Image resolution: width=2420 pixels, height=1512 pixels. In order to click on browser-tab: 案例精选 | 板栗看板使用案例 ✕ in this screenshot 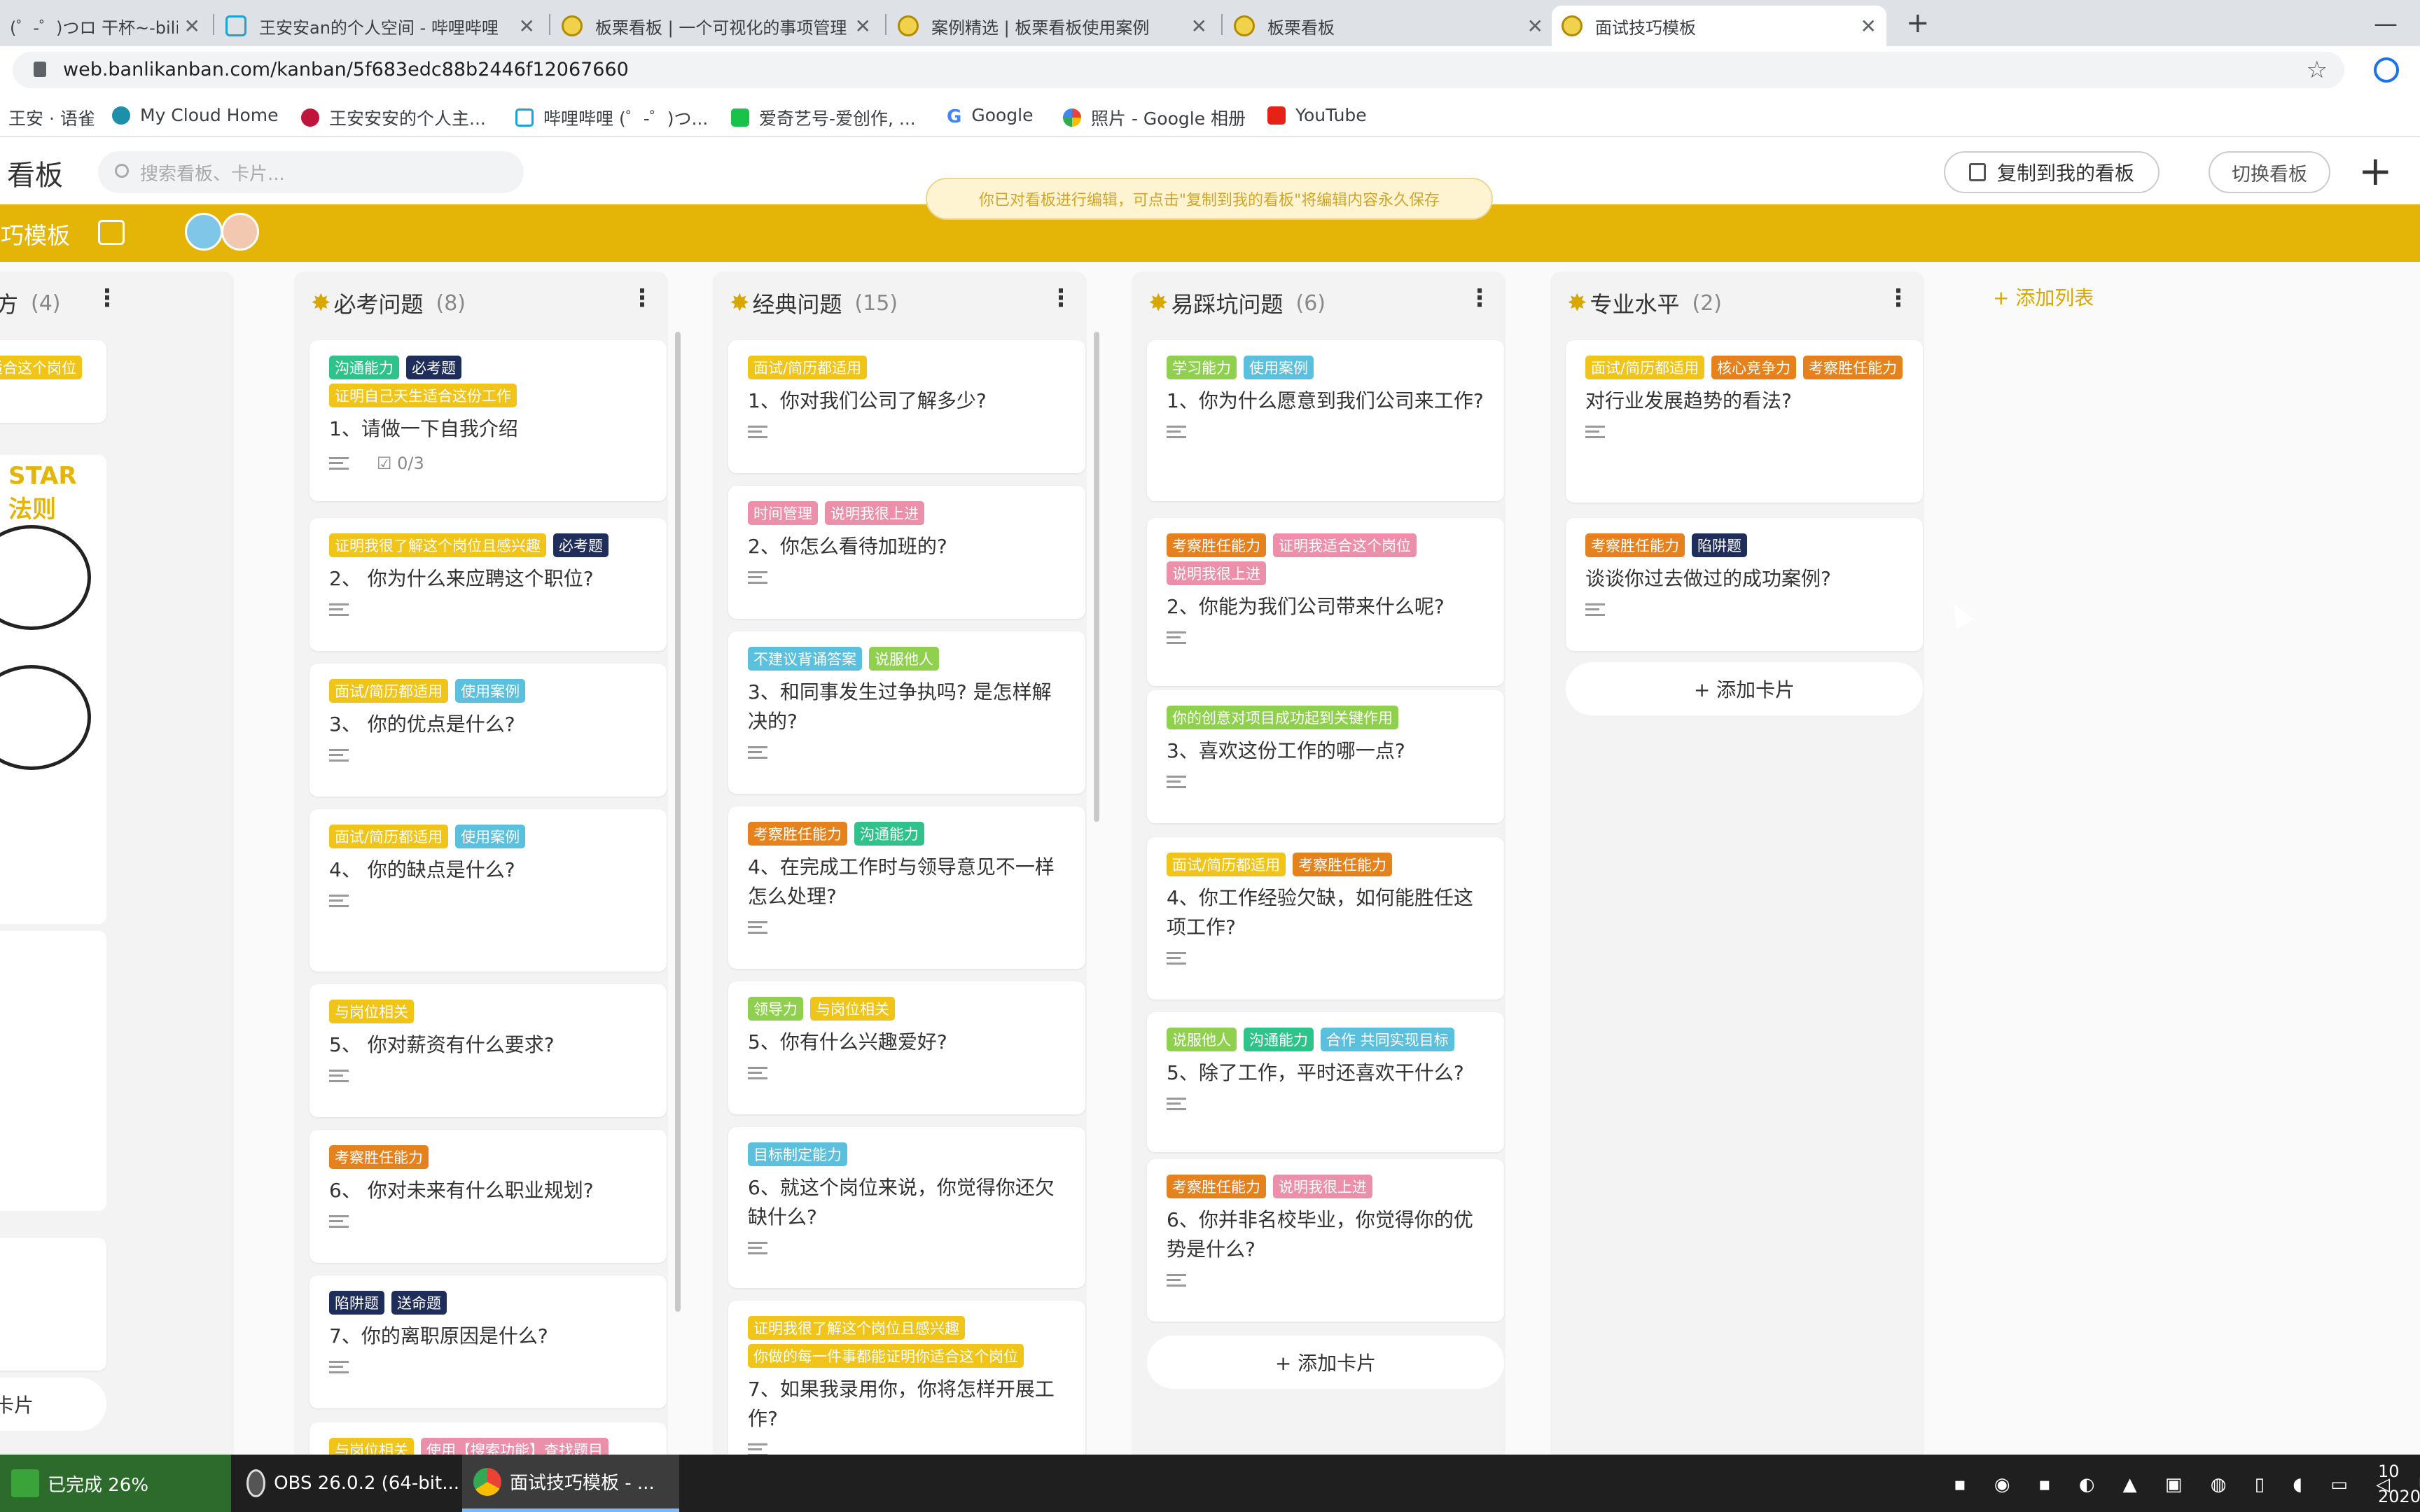, I will do `click(1052, 26)`.